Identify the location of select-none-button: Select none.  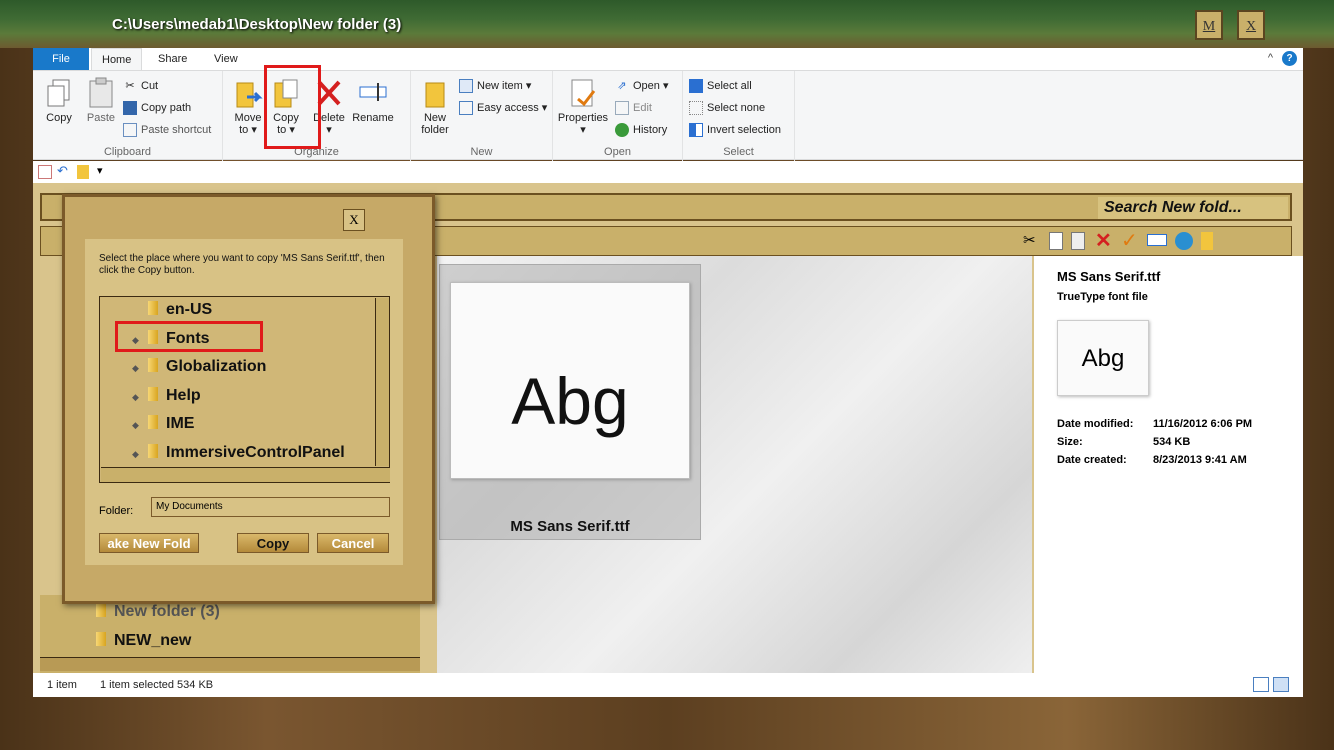
(727, 108).